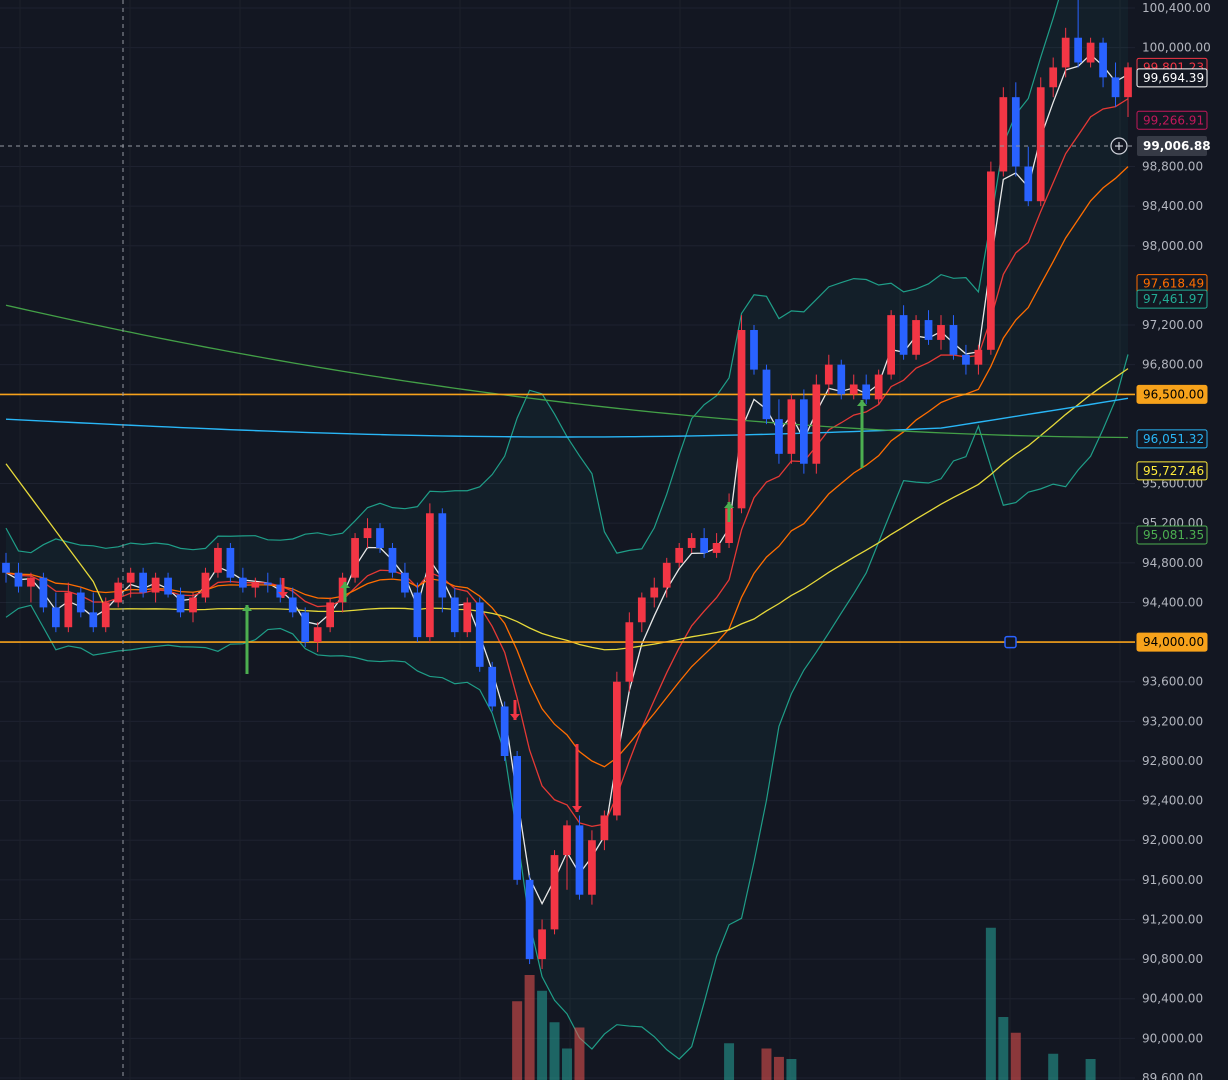 The image size is (1228, 1080). What do you see at coordinates (1172, 919) in the screenshot?
I see `axis-tick-label: 91,200.00` at bounding box center [1172, 919].